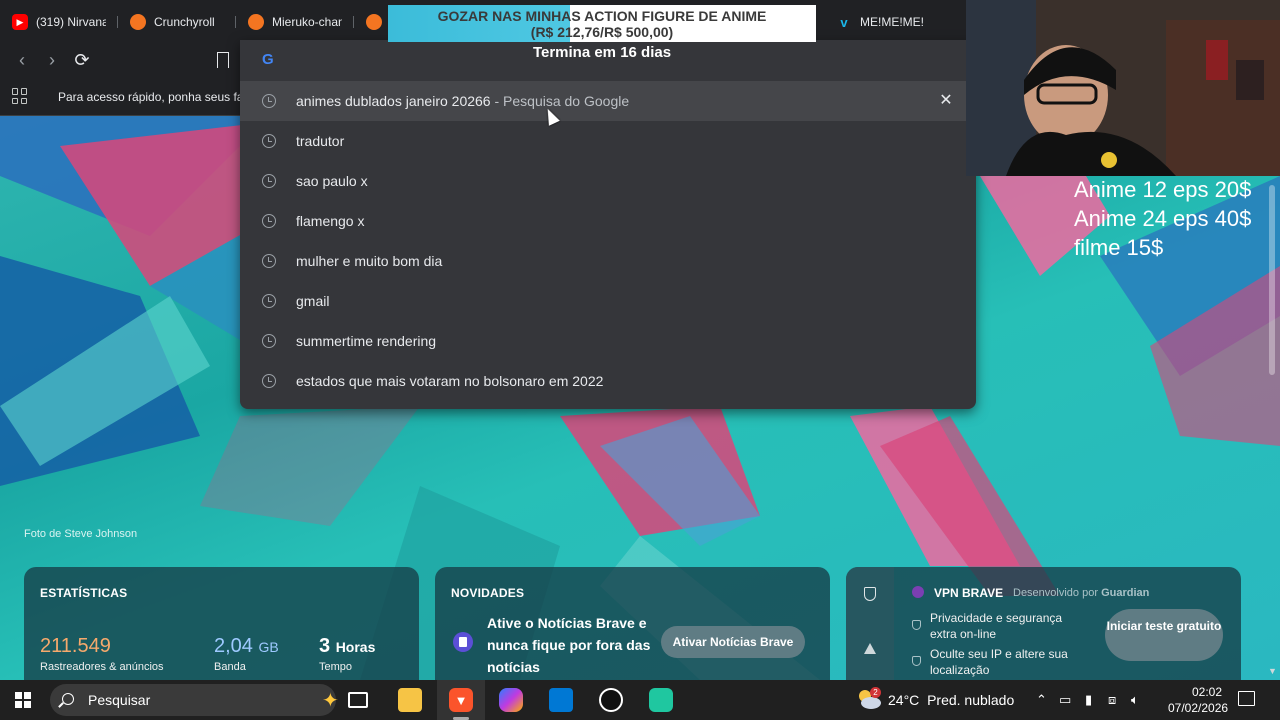 Image resolution: width=1280 pixels, height=720 pixels. What do you see at coordinates (996, 626) in the screenshot?
I see `vpn-feature: Privacidade e segurança extra on-line` at bounding box center [996, 626].